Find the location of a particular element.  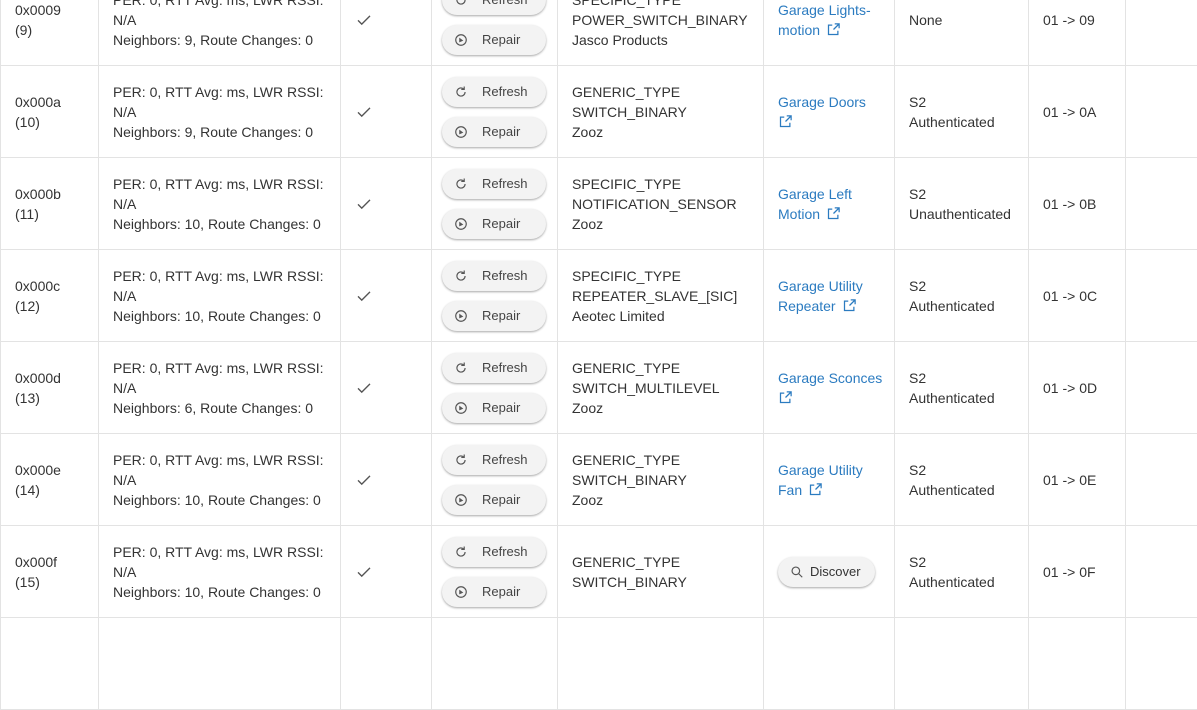

node-id-dec: (10) is located at coordinates (27, 121).